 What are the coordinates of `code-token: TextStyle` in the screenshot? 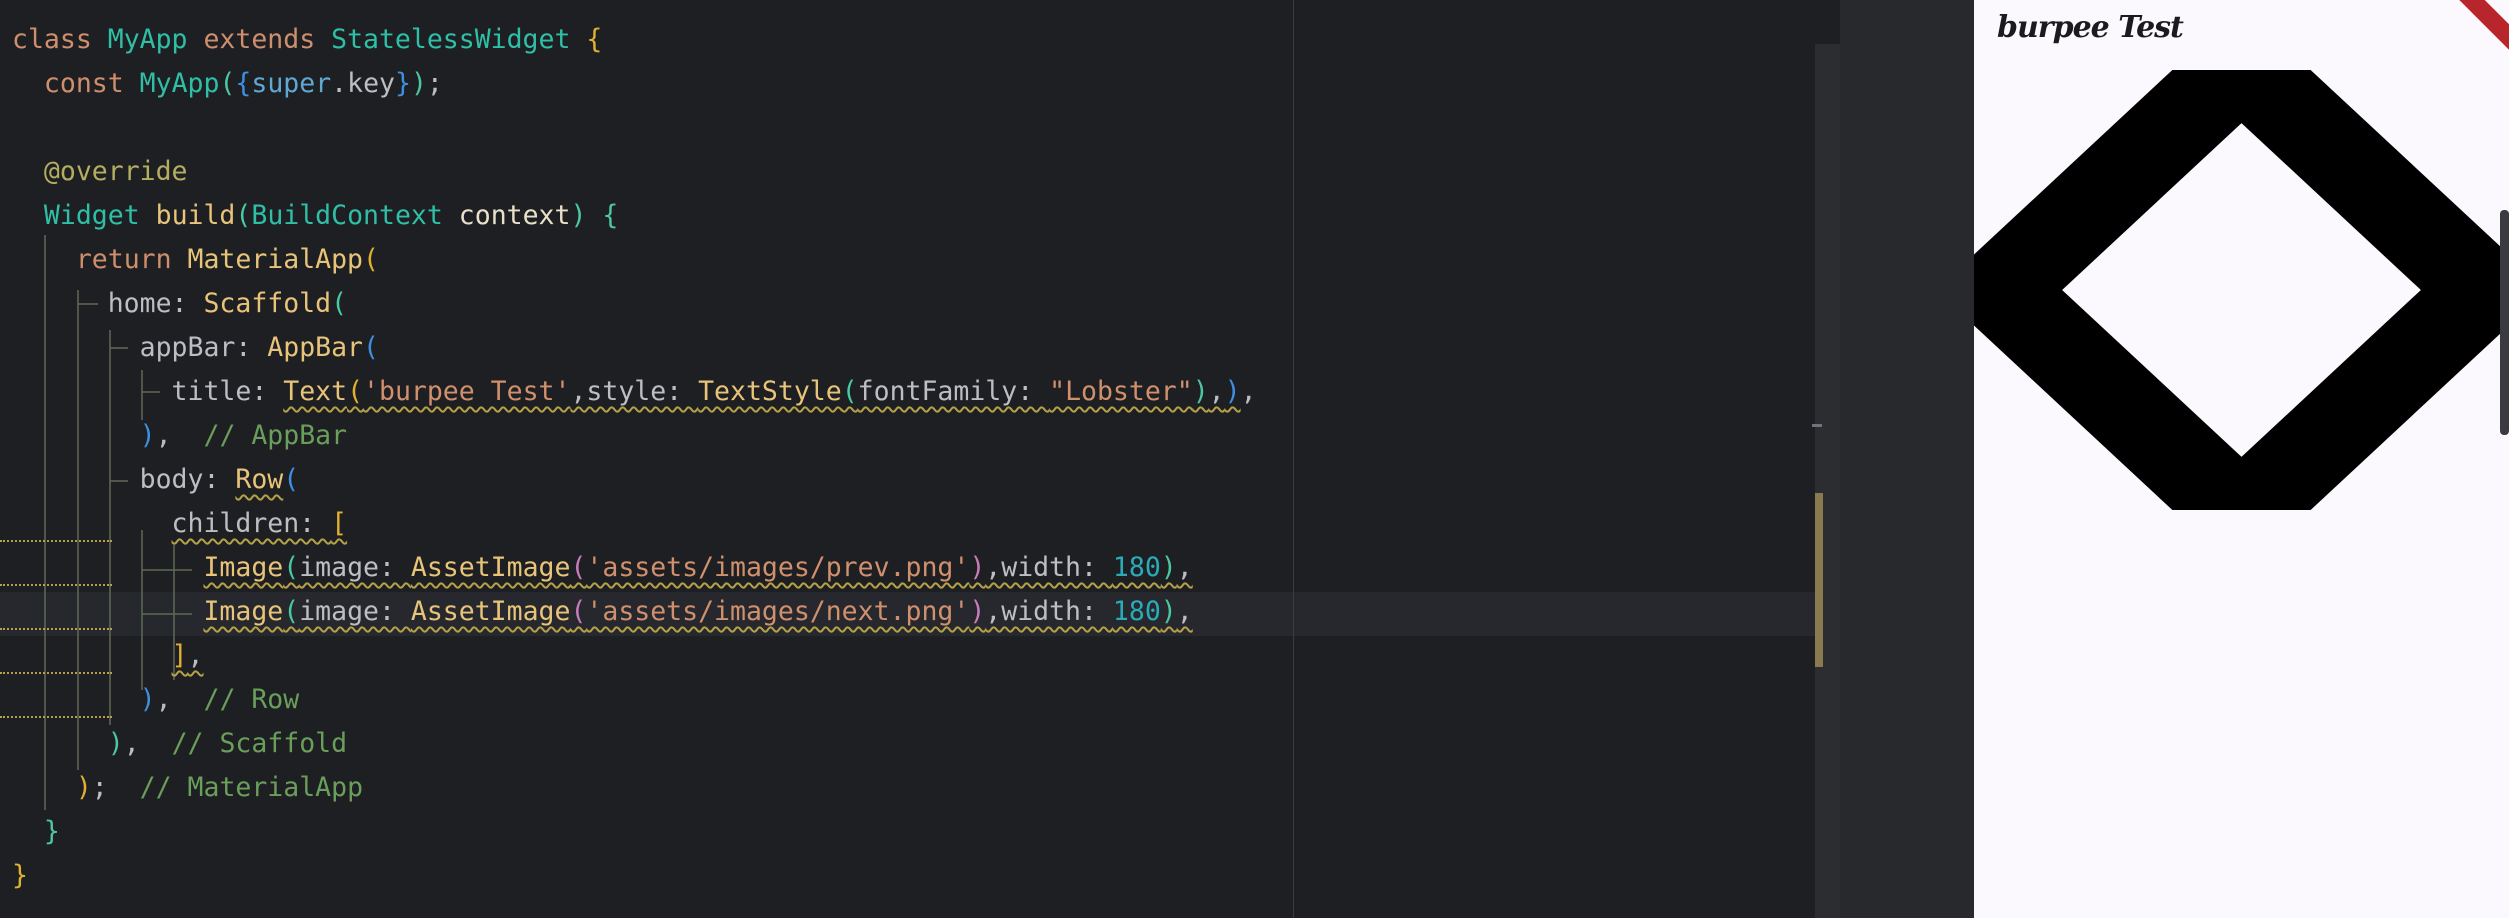 It's located at (770, 391).